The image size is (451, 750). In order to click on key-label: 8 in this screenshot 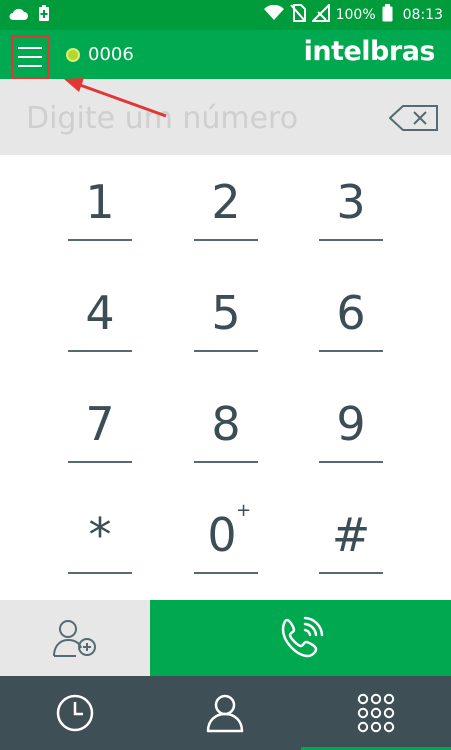, I will do `click(226, 424)`.